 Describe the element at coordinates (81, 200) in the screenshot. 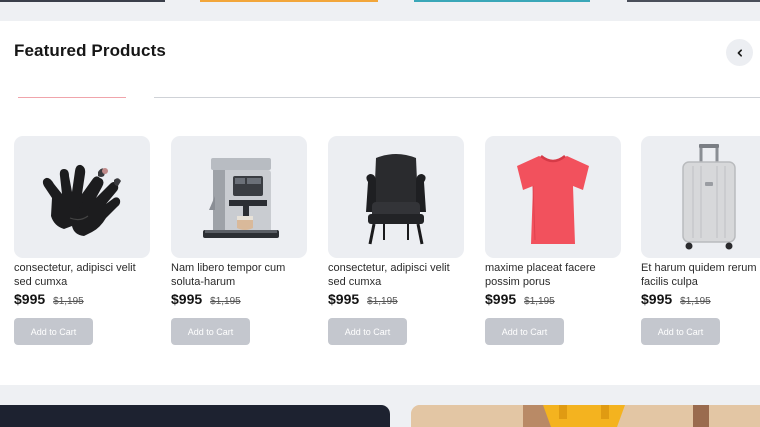

I see `gloves-icon` at that location.